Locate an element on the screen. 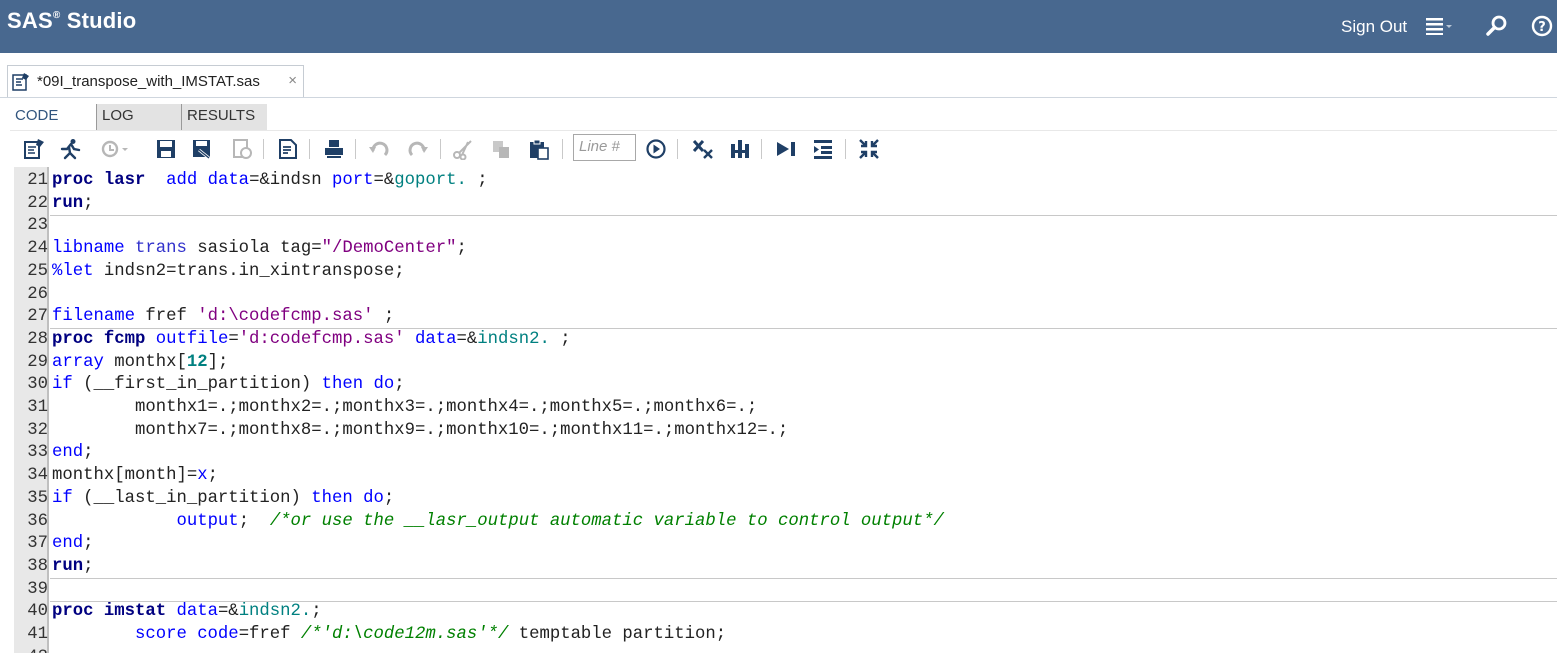 The height and width of the screenshot is (653, 1557). code-line: 25 %let indsn2=trans.in_xintranspose; is located at coordinates (785, 272).